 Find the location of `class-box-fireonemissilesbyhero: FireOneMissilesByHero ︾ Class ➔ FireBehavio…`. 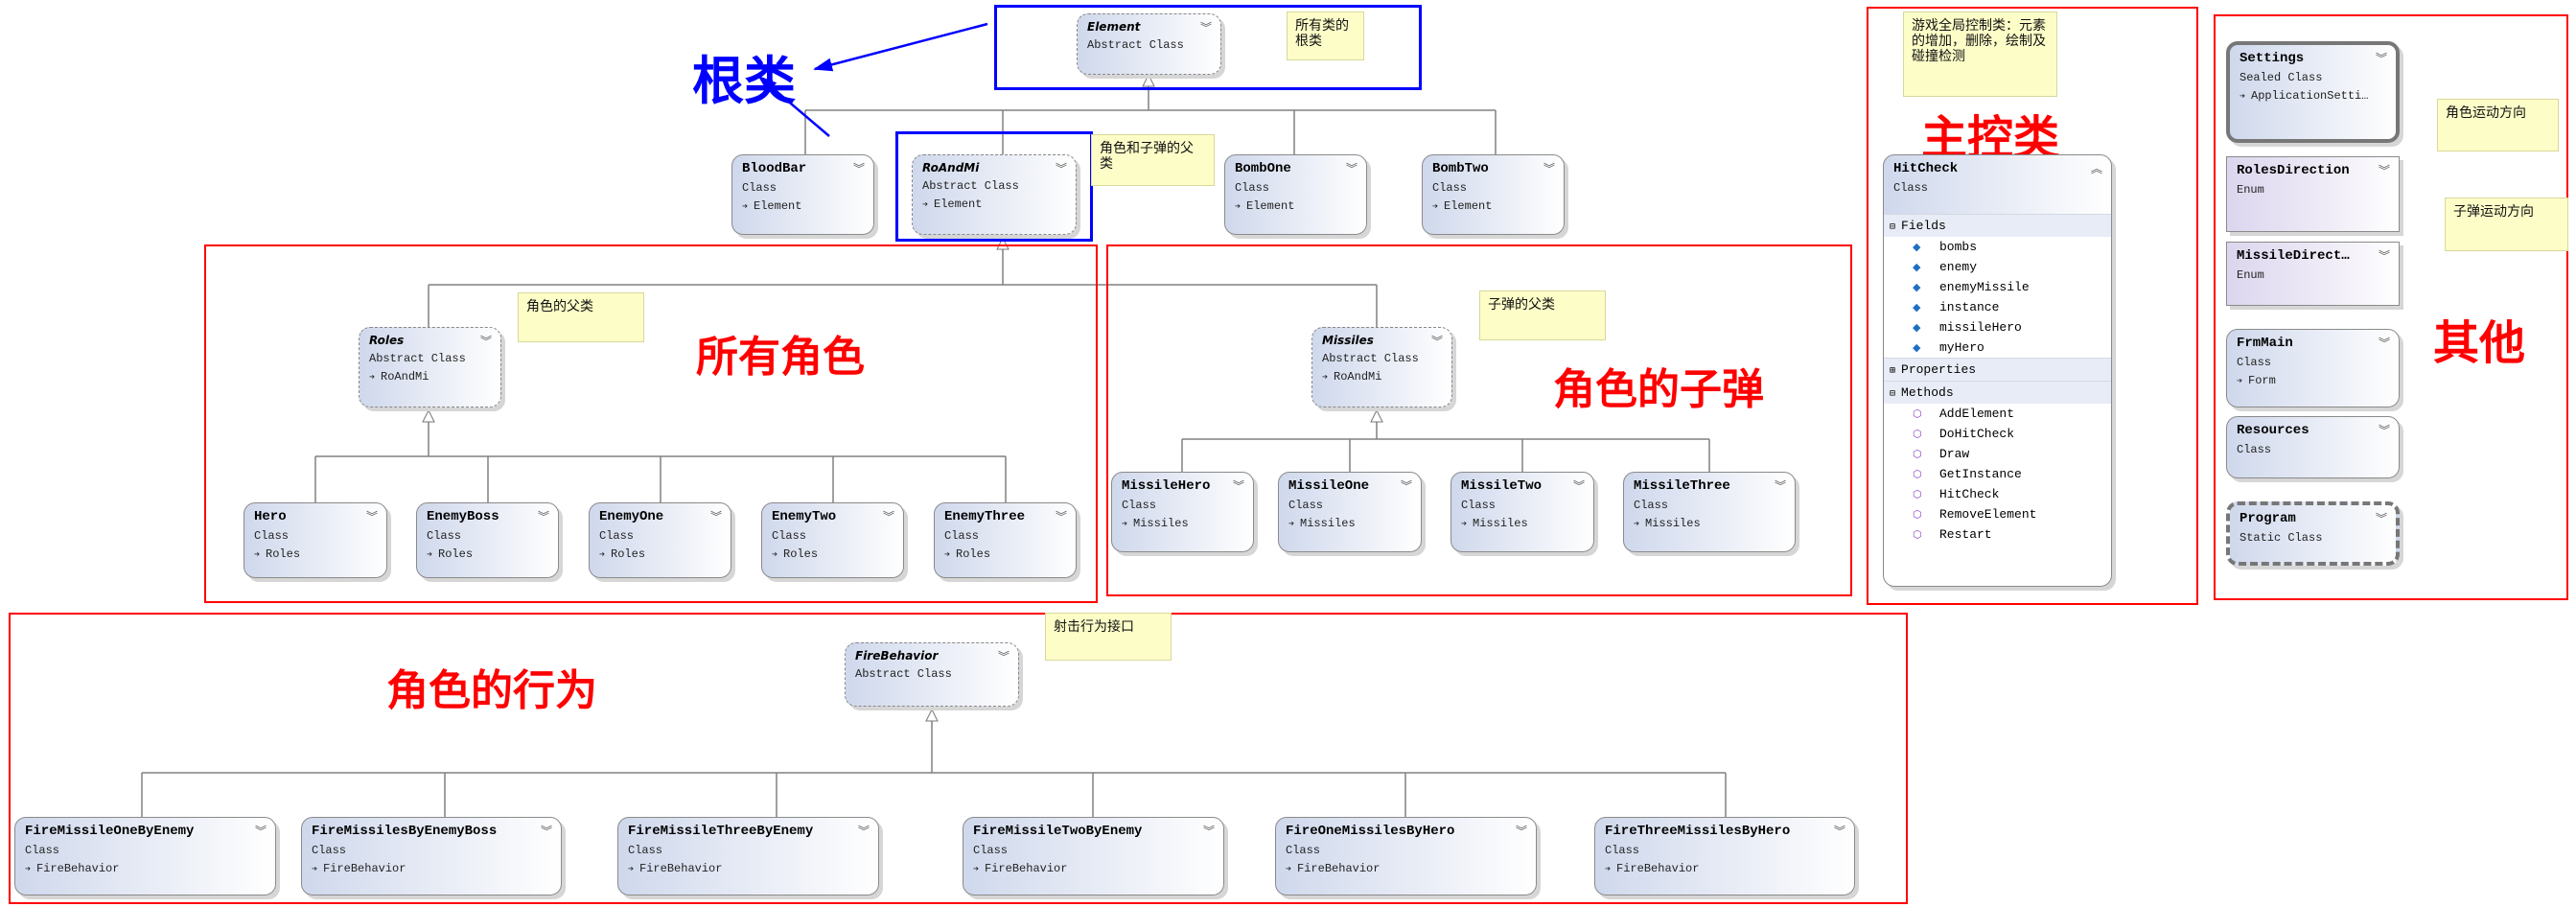

class-box-fireonemissilesbyhero: FireOneMissilesByHero ︾ Class ➔ FireBehavio… is located at coordinates (1406, 856).